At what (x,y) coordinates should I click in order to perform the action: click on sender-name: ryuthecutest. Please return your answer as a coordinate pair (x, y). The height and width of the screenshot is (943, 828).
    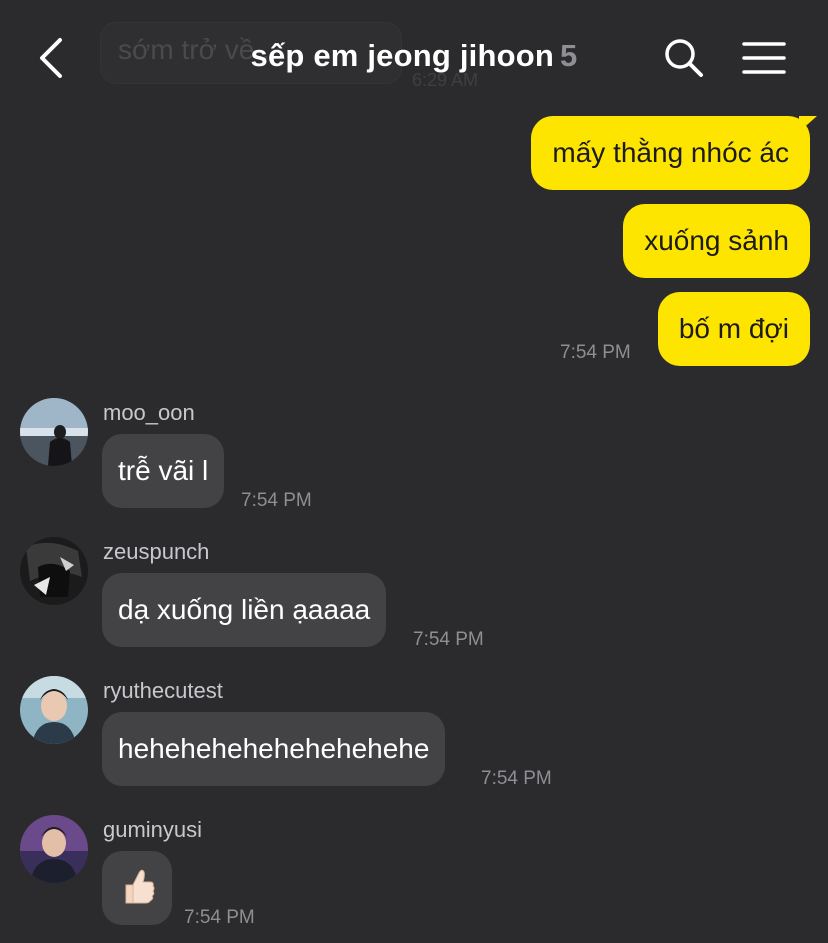
    Looking at the image, I should click on (163, 690).